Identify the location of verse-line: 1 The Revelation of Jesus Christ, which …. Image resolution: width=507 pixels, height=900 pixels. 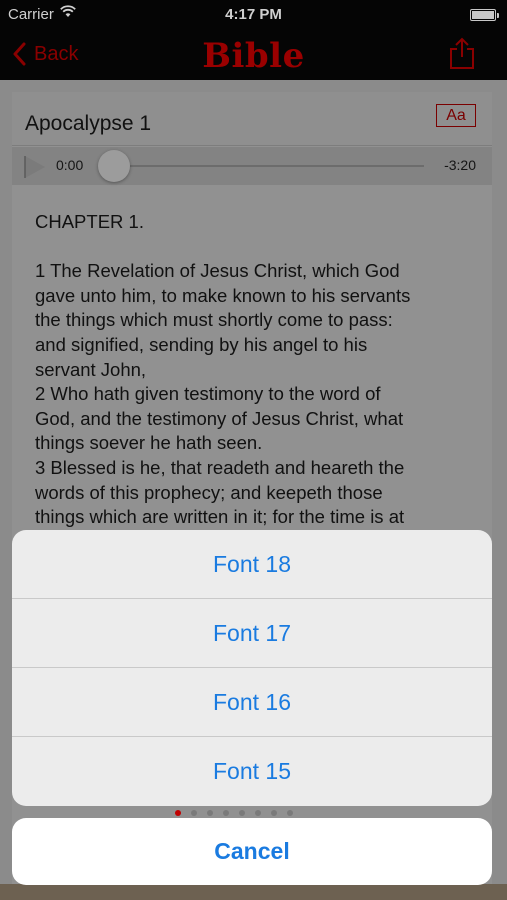
(217, 271).